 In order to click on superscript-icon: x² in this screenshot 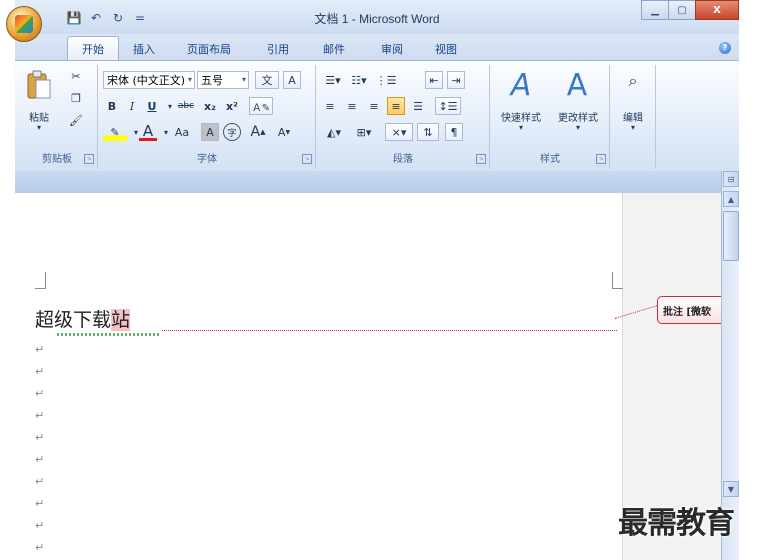, I will do `click(232, 106)`.